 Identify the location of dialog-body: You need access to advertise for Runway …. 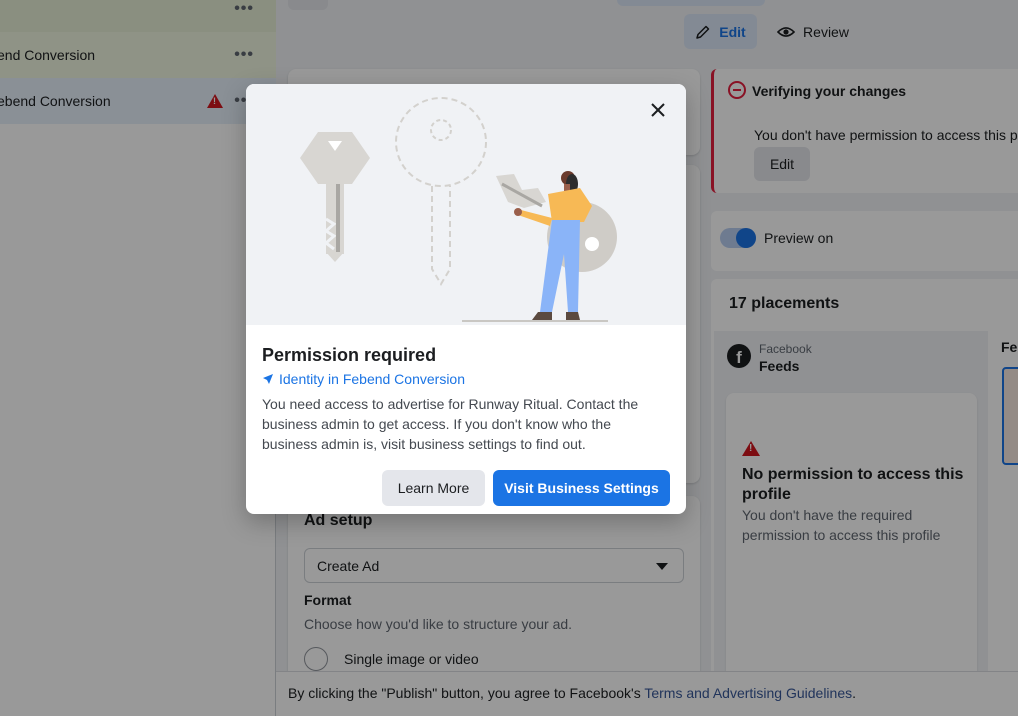
(450, 424).